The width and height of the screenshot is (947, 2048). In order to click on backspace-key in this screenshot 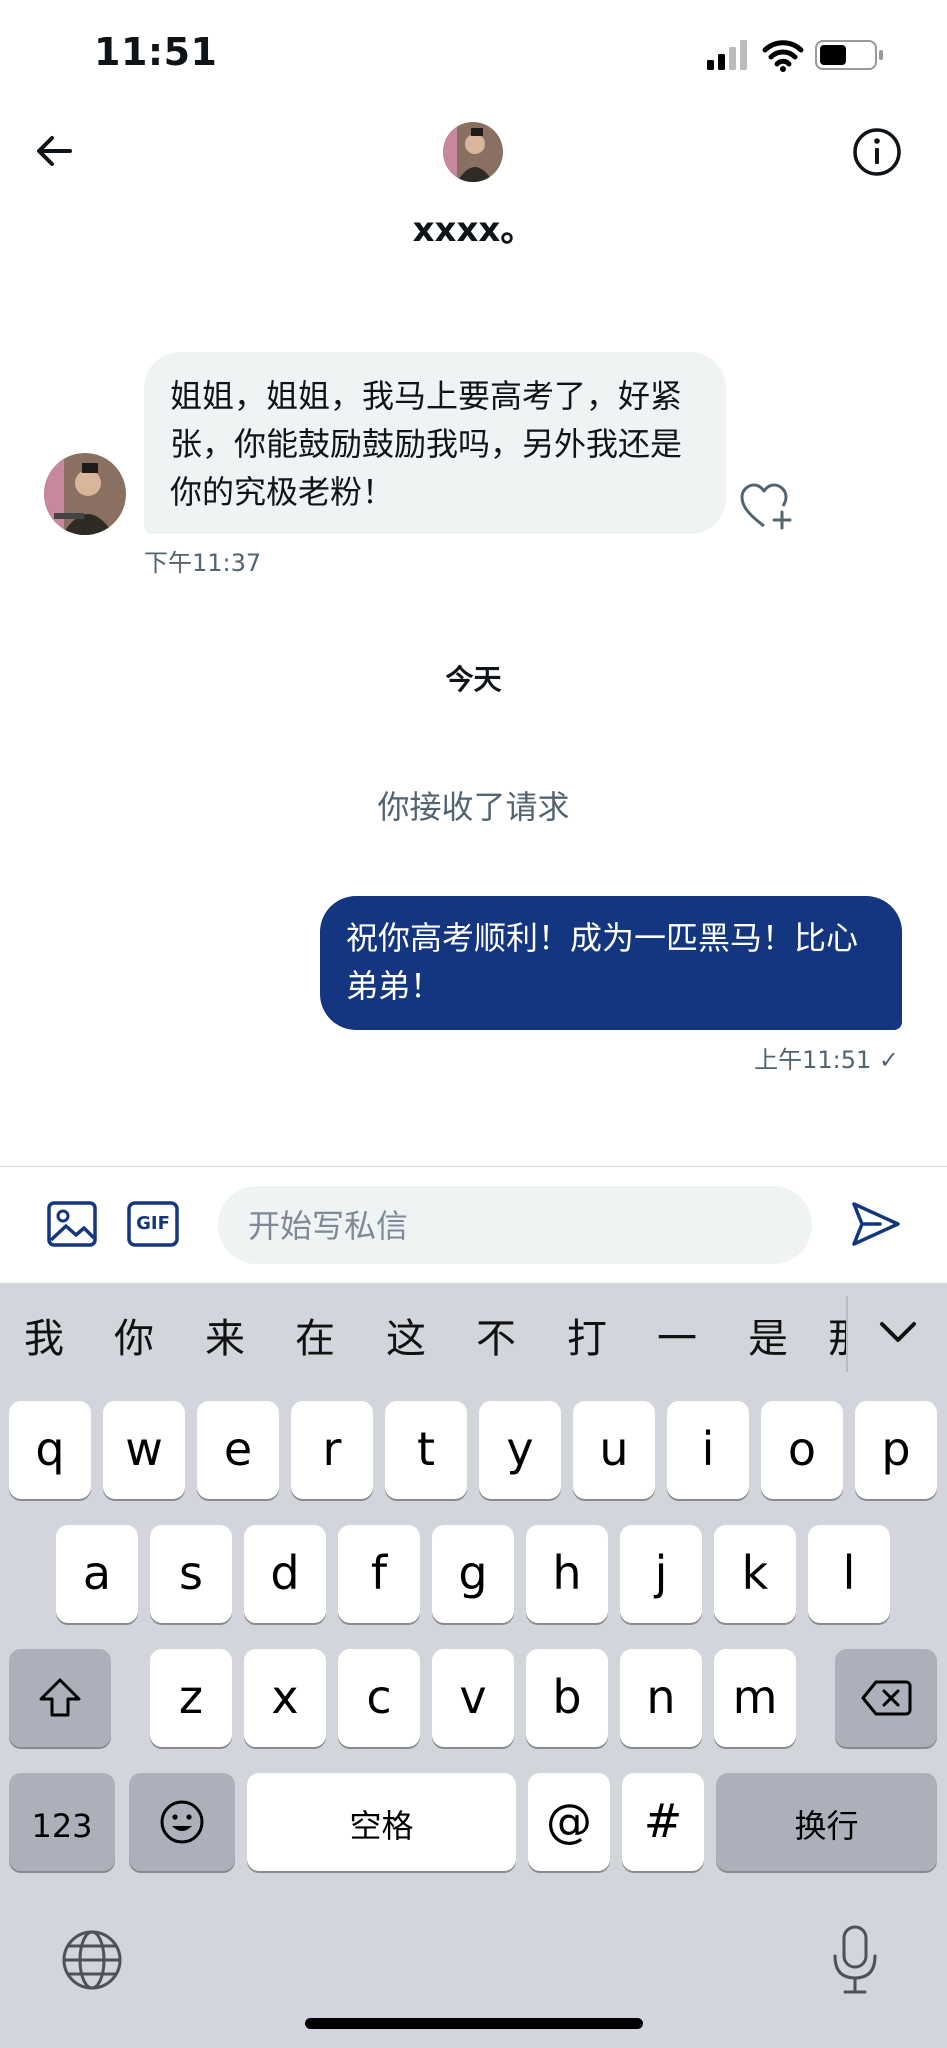, I will do `click(886, 1698)`.